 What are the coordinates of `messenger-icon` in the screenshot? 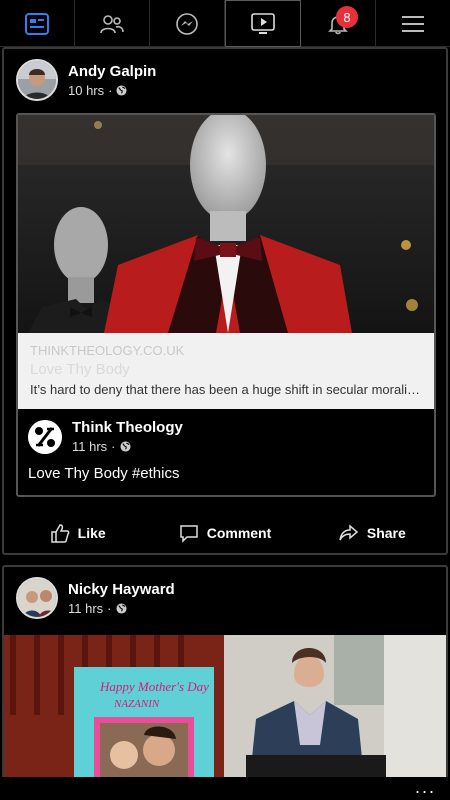 It's located at (187, 23).